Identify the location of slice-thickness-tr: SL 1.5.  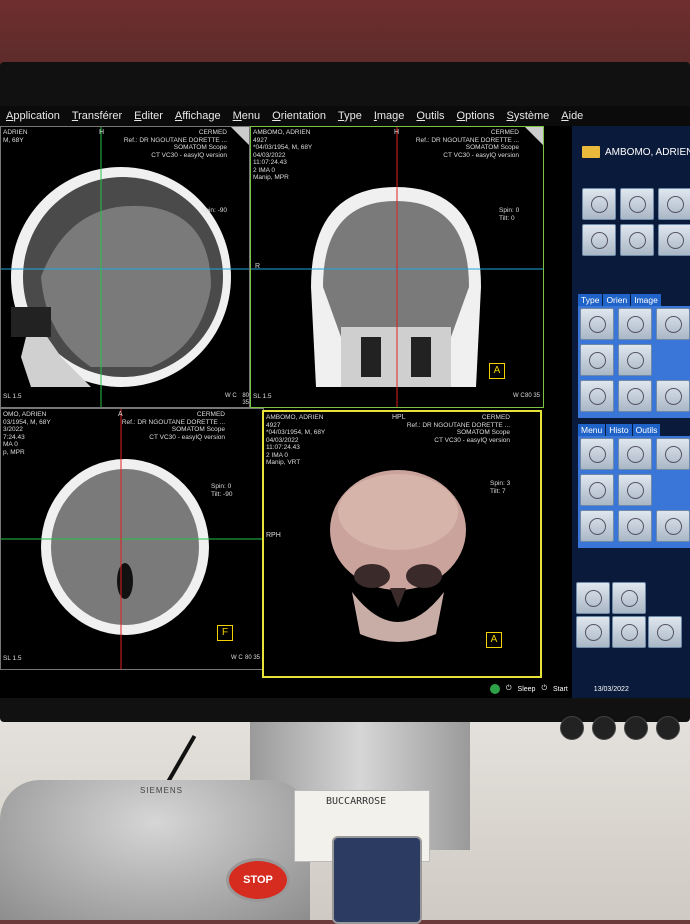
(262, 396).